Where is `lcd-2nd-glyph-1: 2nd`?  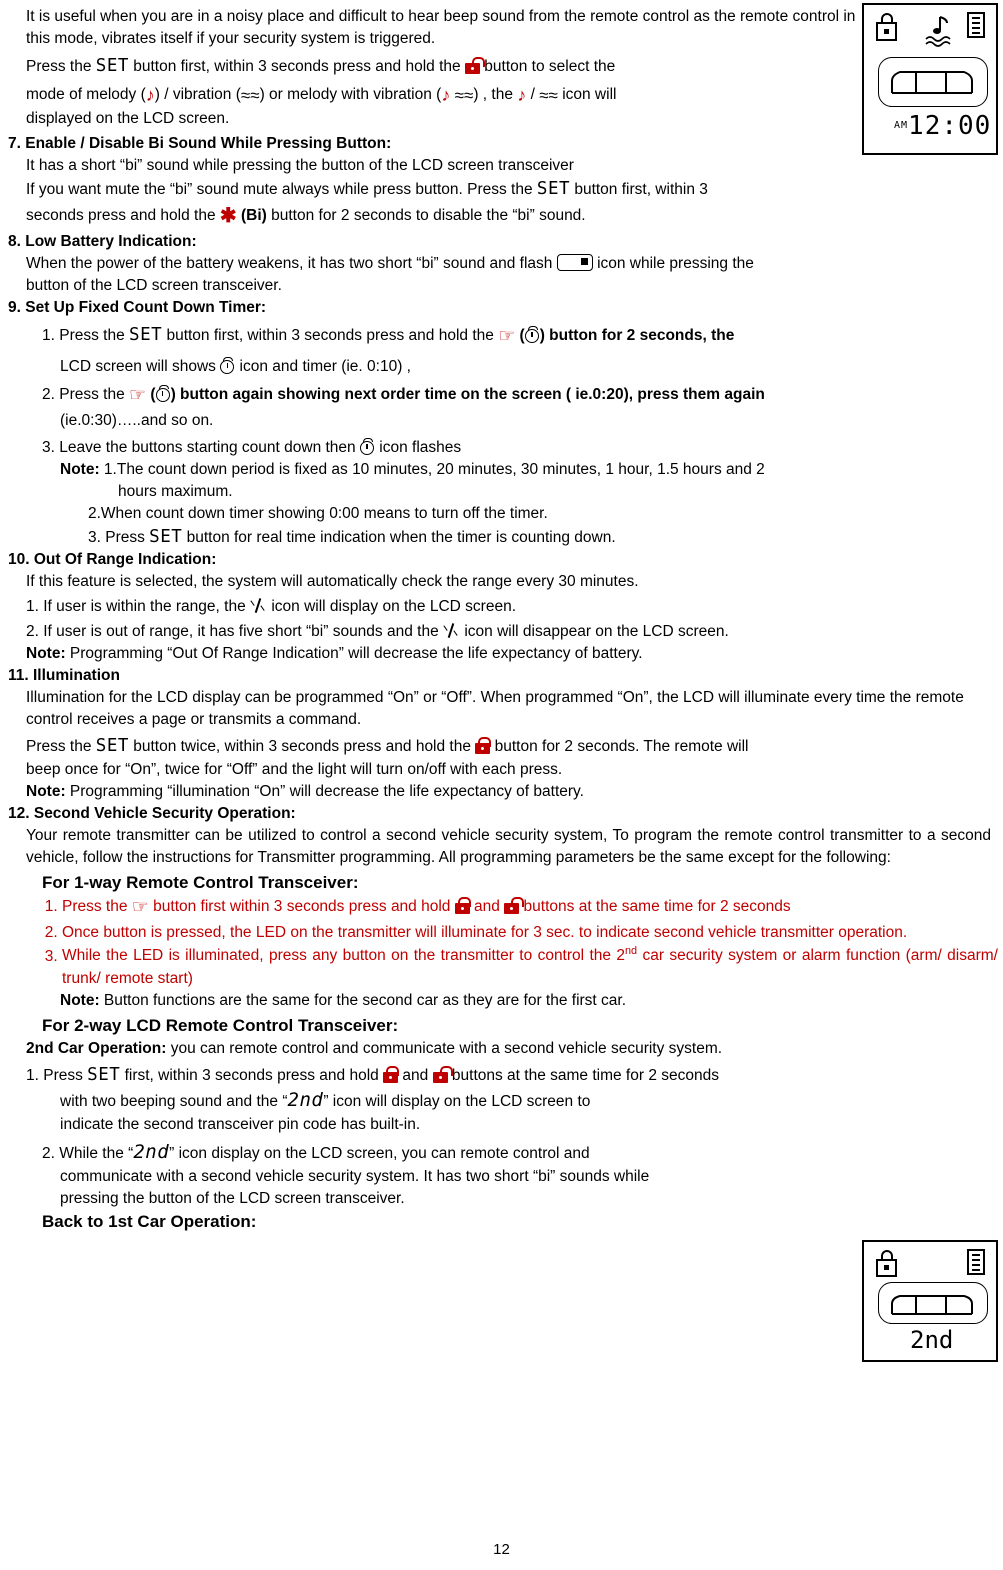
lcd-2nd-glyph-1: 2nd is located at coordinates (305, 1100).